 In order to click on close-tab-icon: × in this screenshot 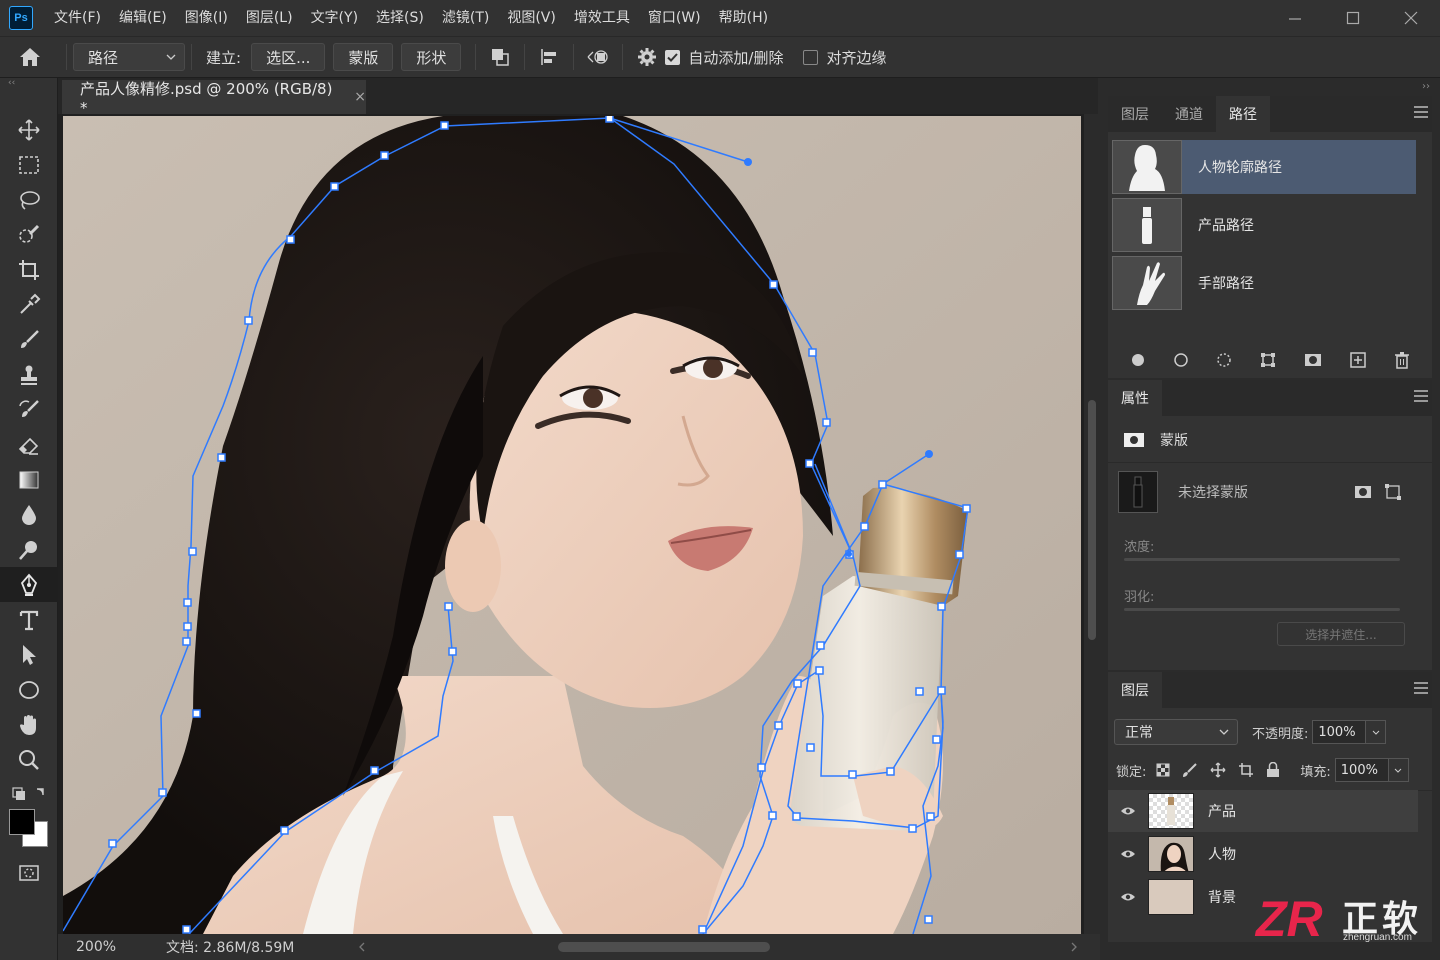, I will do `click(360, 97)`.